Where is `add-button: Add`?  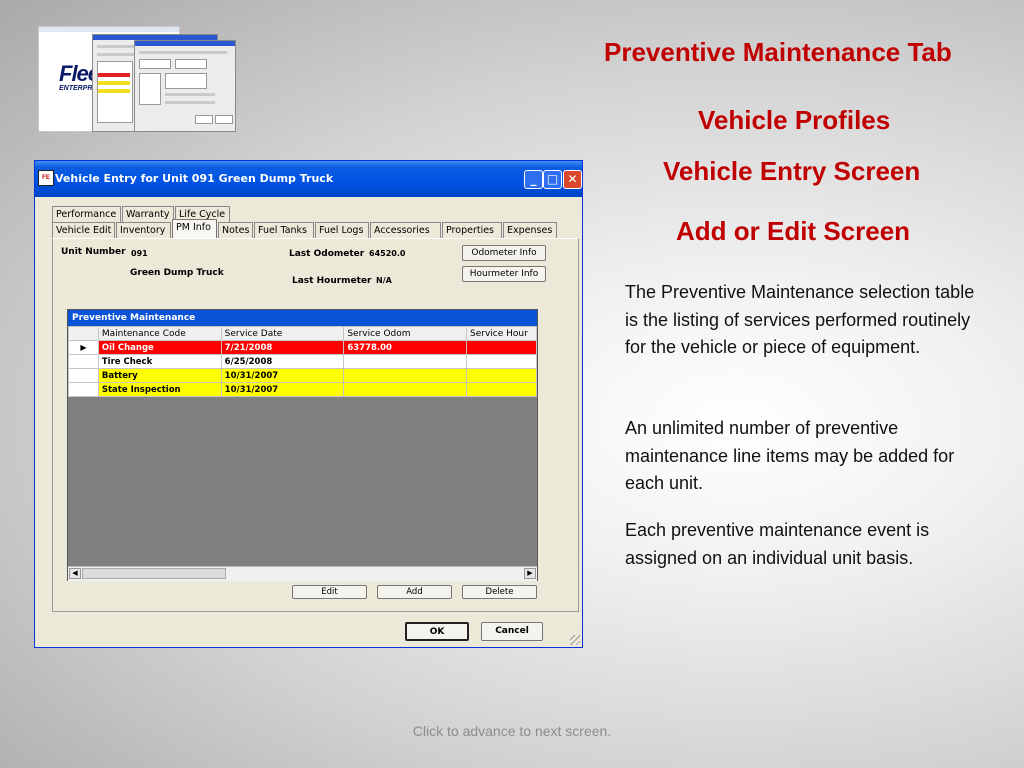 add-button: Add is located at coordinates (414, 592).